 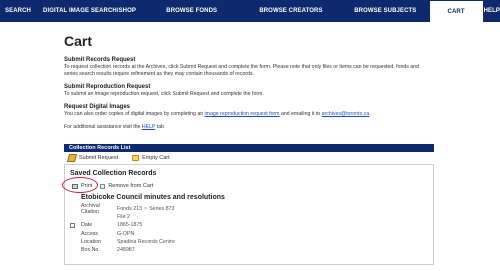 I want to click on citation-fonds-link: Fonds 213, so click(x=129, y=209).